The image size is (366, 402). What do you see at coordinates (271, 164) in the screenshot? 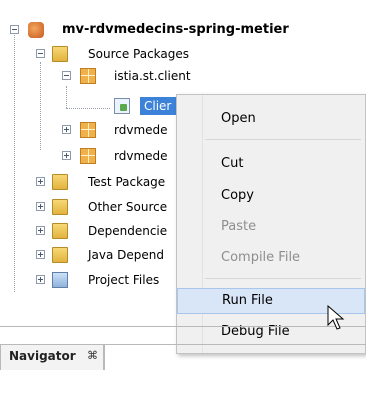
I see `menu-item-cut: Cut` at bounding box center [271, 164].